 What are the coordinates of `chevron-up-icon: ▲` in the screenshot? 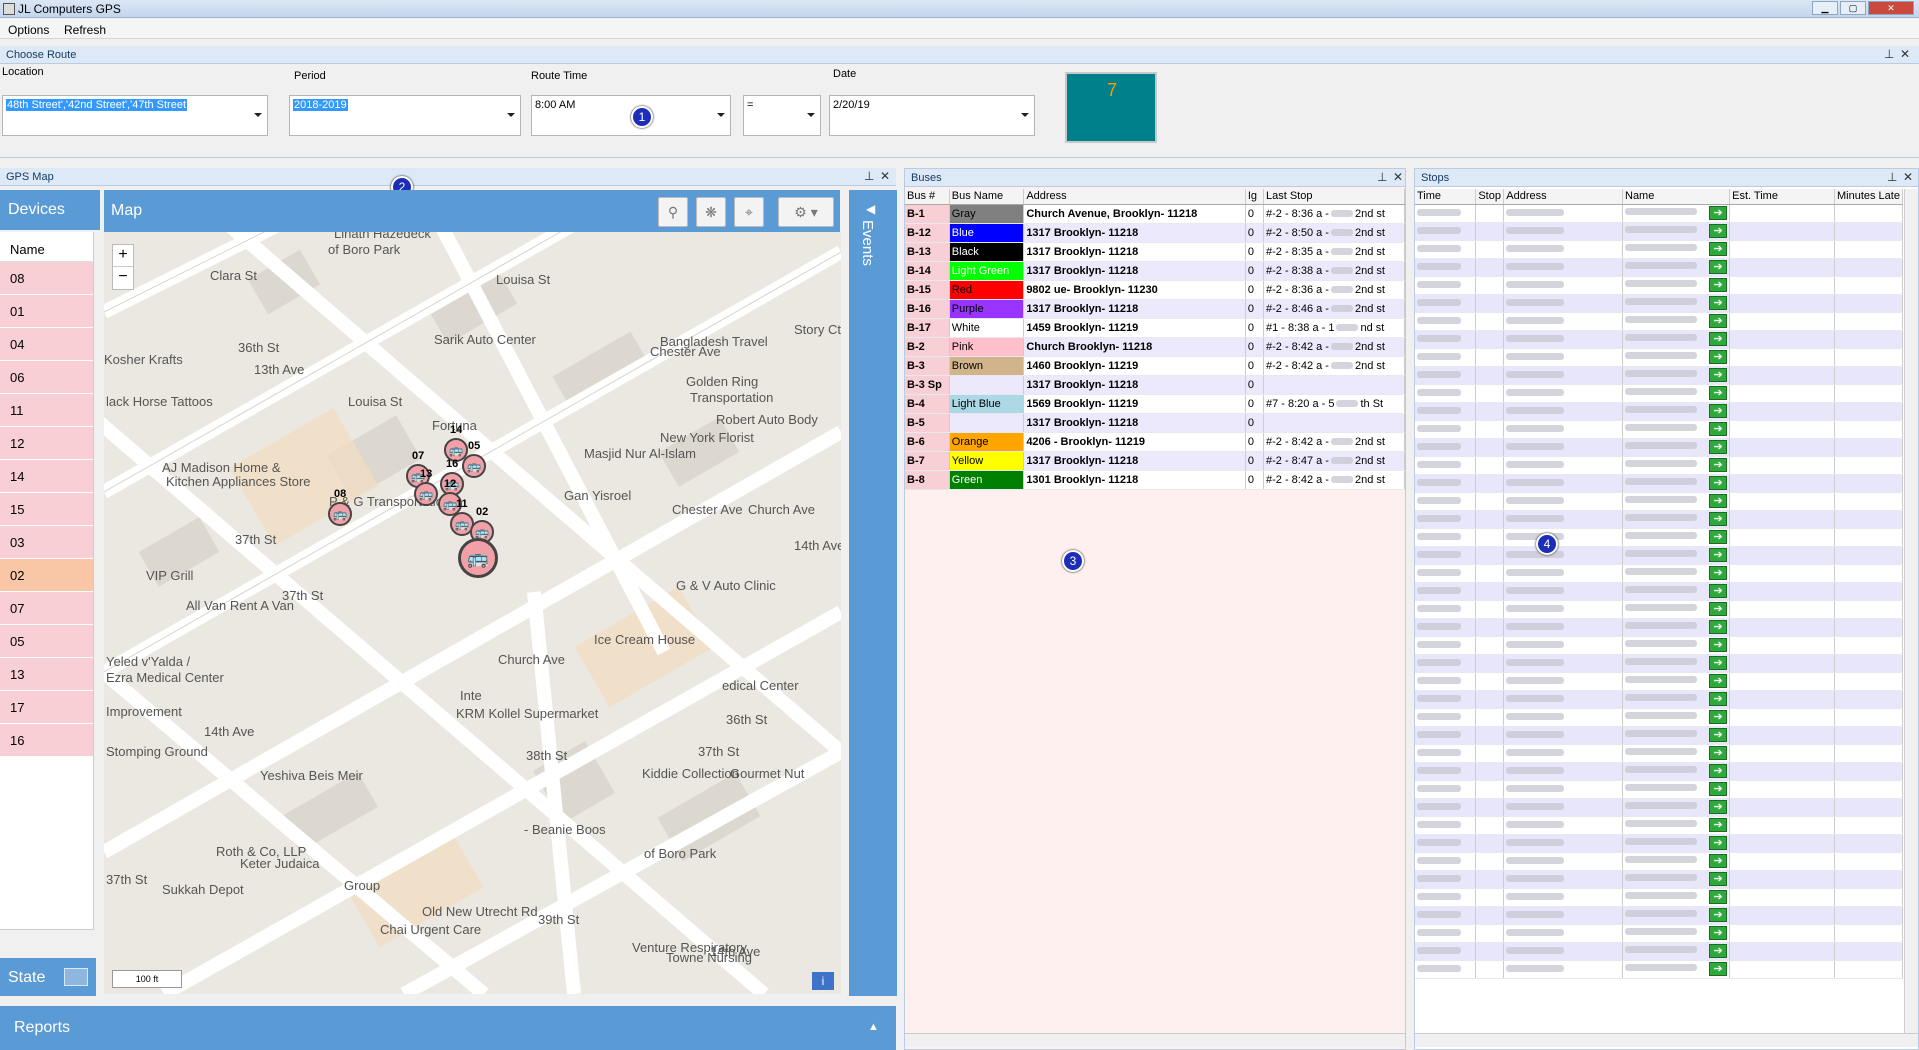 It's located at (873, 1027).